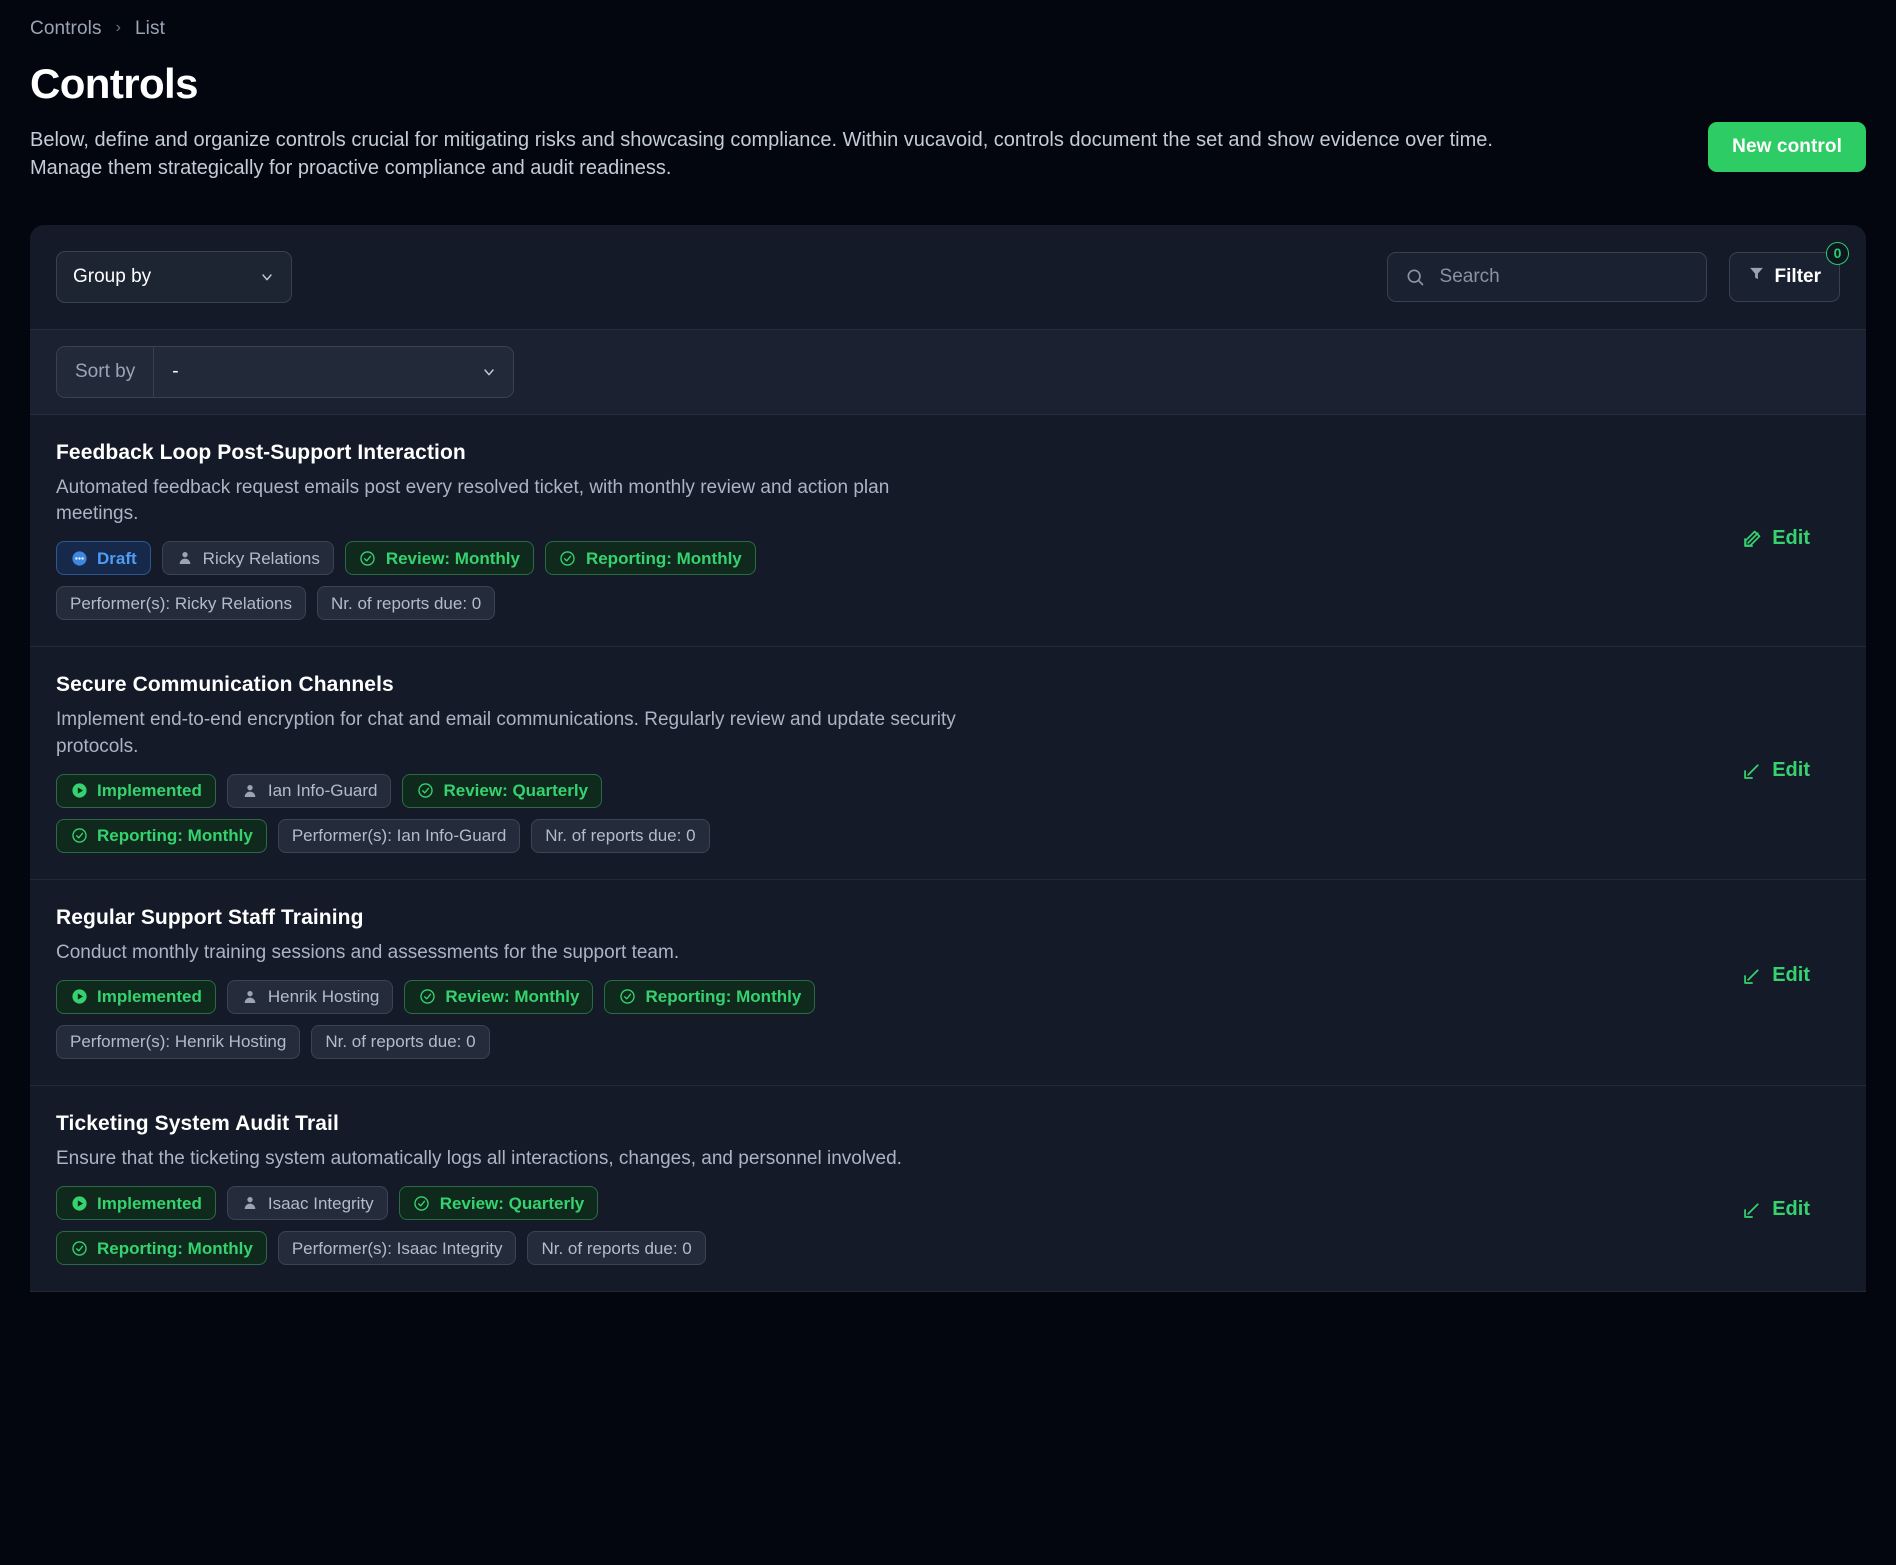 The height and width of the screenshot is (1565, 1896). I want to click on breadcrumb-item-controls: Controls, so click(66, 29).